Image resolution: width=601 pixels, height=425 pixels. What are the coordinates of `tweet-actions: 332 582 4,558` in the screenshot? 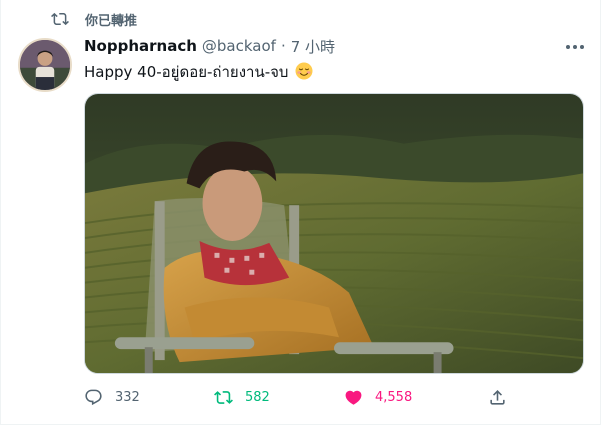 It's located at (299, 397).